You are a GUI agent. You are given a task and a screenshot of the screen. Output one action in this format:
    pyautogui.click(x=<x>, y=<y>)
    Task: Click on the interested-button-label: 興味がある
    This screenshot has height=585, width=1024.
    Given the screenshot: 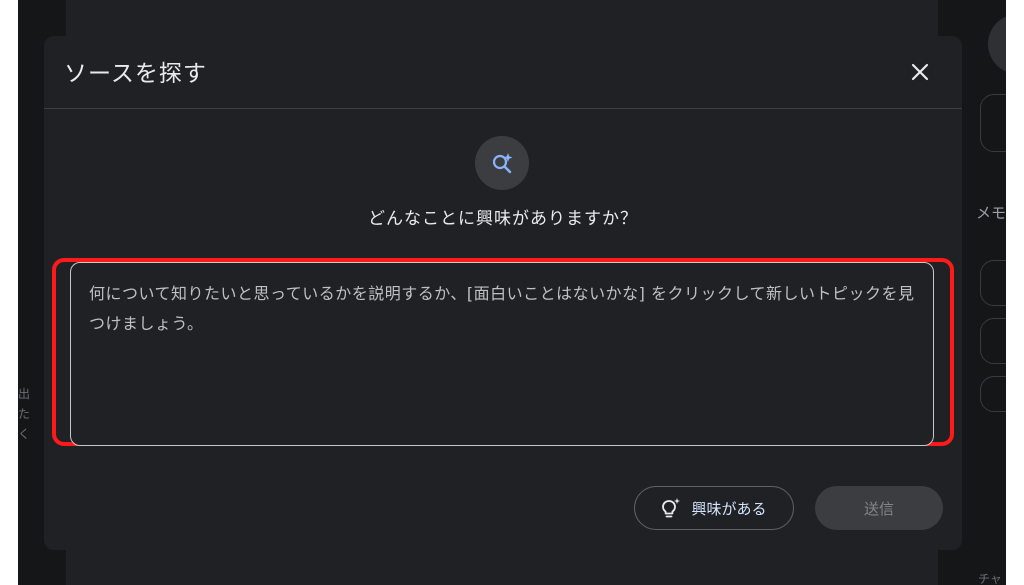 What is the action you would take?
    pyautogui.click(x=729, y=508)
    